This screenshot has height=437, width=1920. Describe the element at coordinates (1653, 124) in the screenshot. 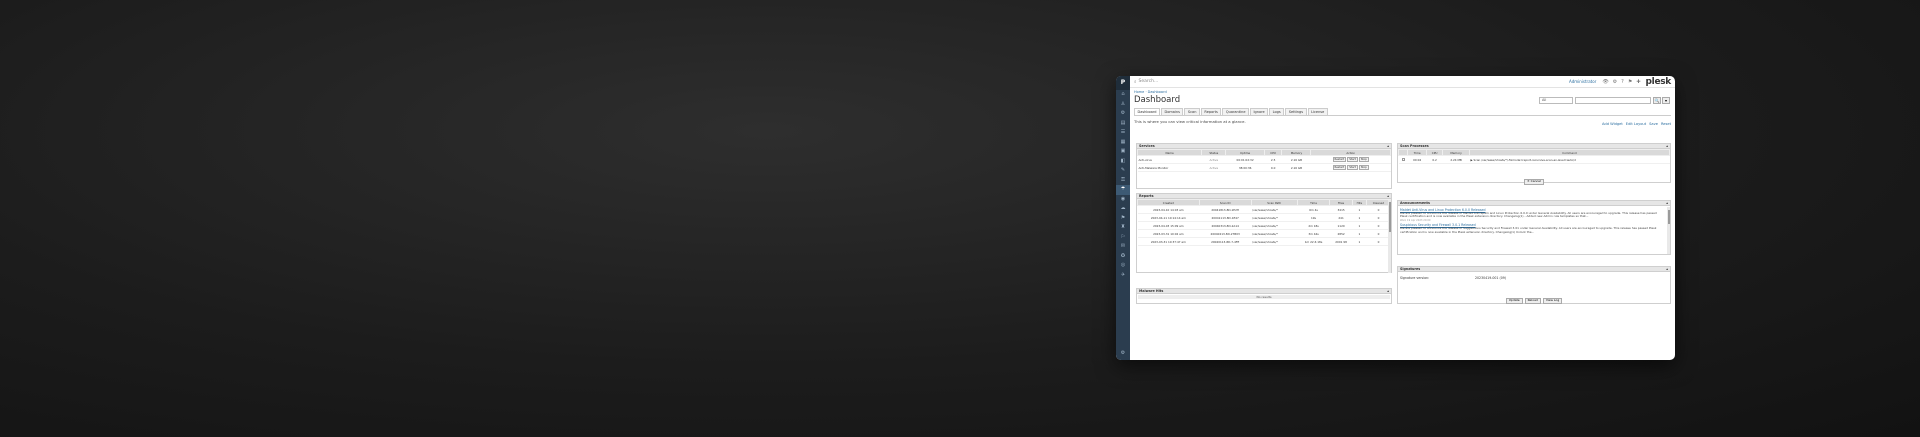

I see `save-link: Save` at that location.